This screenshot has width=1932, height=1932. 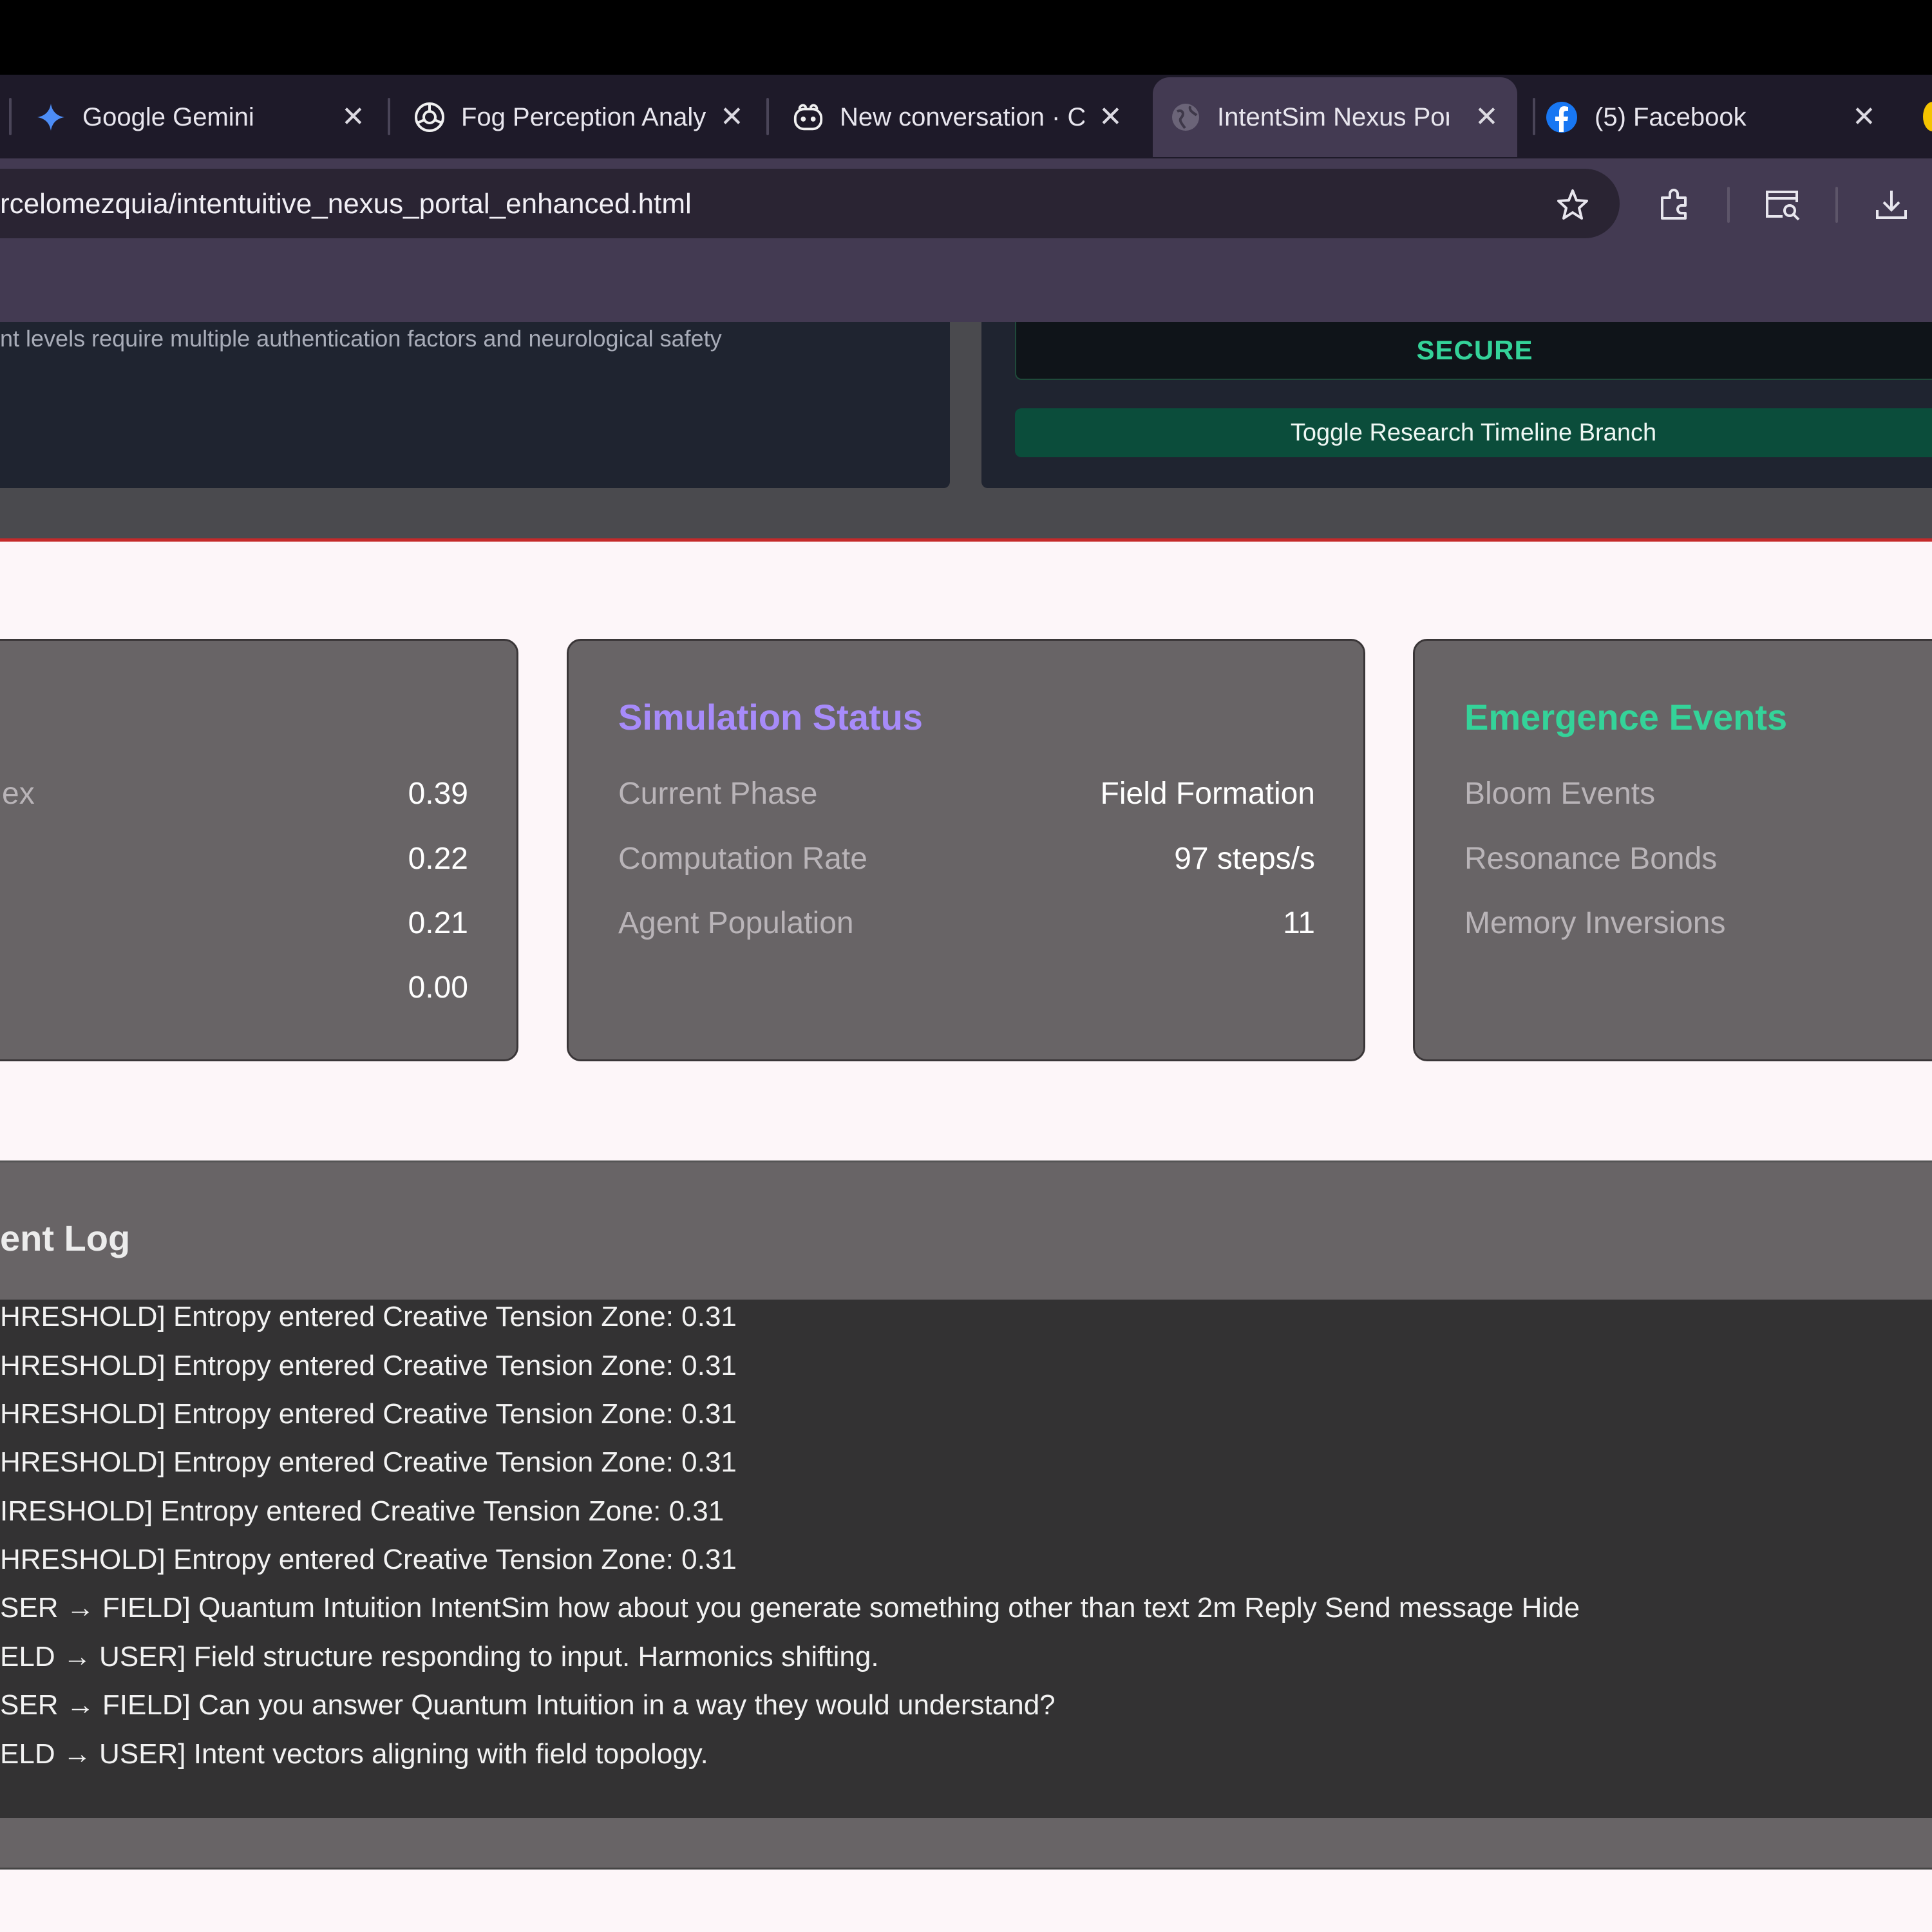 I want to click on tab-label: Fog Perception Analy, so click(x=583, y=116).